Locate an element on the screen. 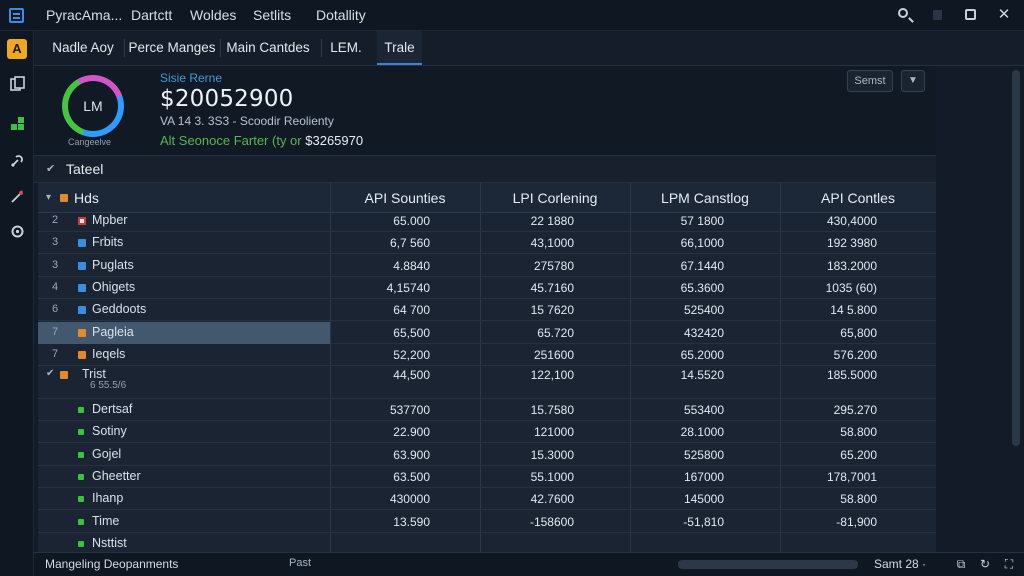 Image resolution: width=1024 pixels, height=576 pixels. close-button: ✕ is located at coordinates (1004, 15).